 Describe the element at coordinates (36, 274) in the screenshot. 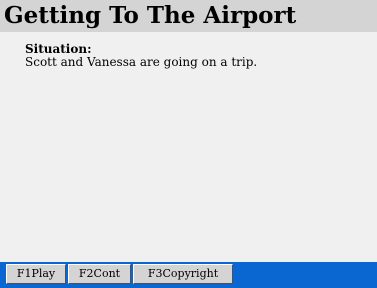

I see `play-button: F1Play` at that location.